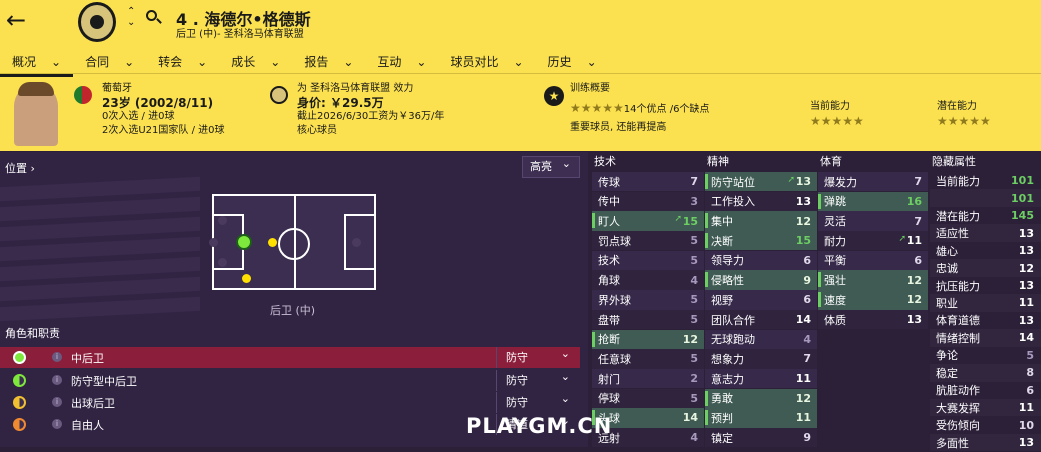 This screenshot has height=452, width=1041. Describe the element at coordinates (609, 202) in the screenshot. I see `attribute-name: 传中` at that location.